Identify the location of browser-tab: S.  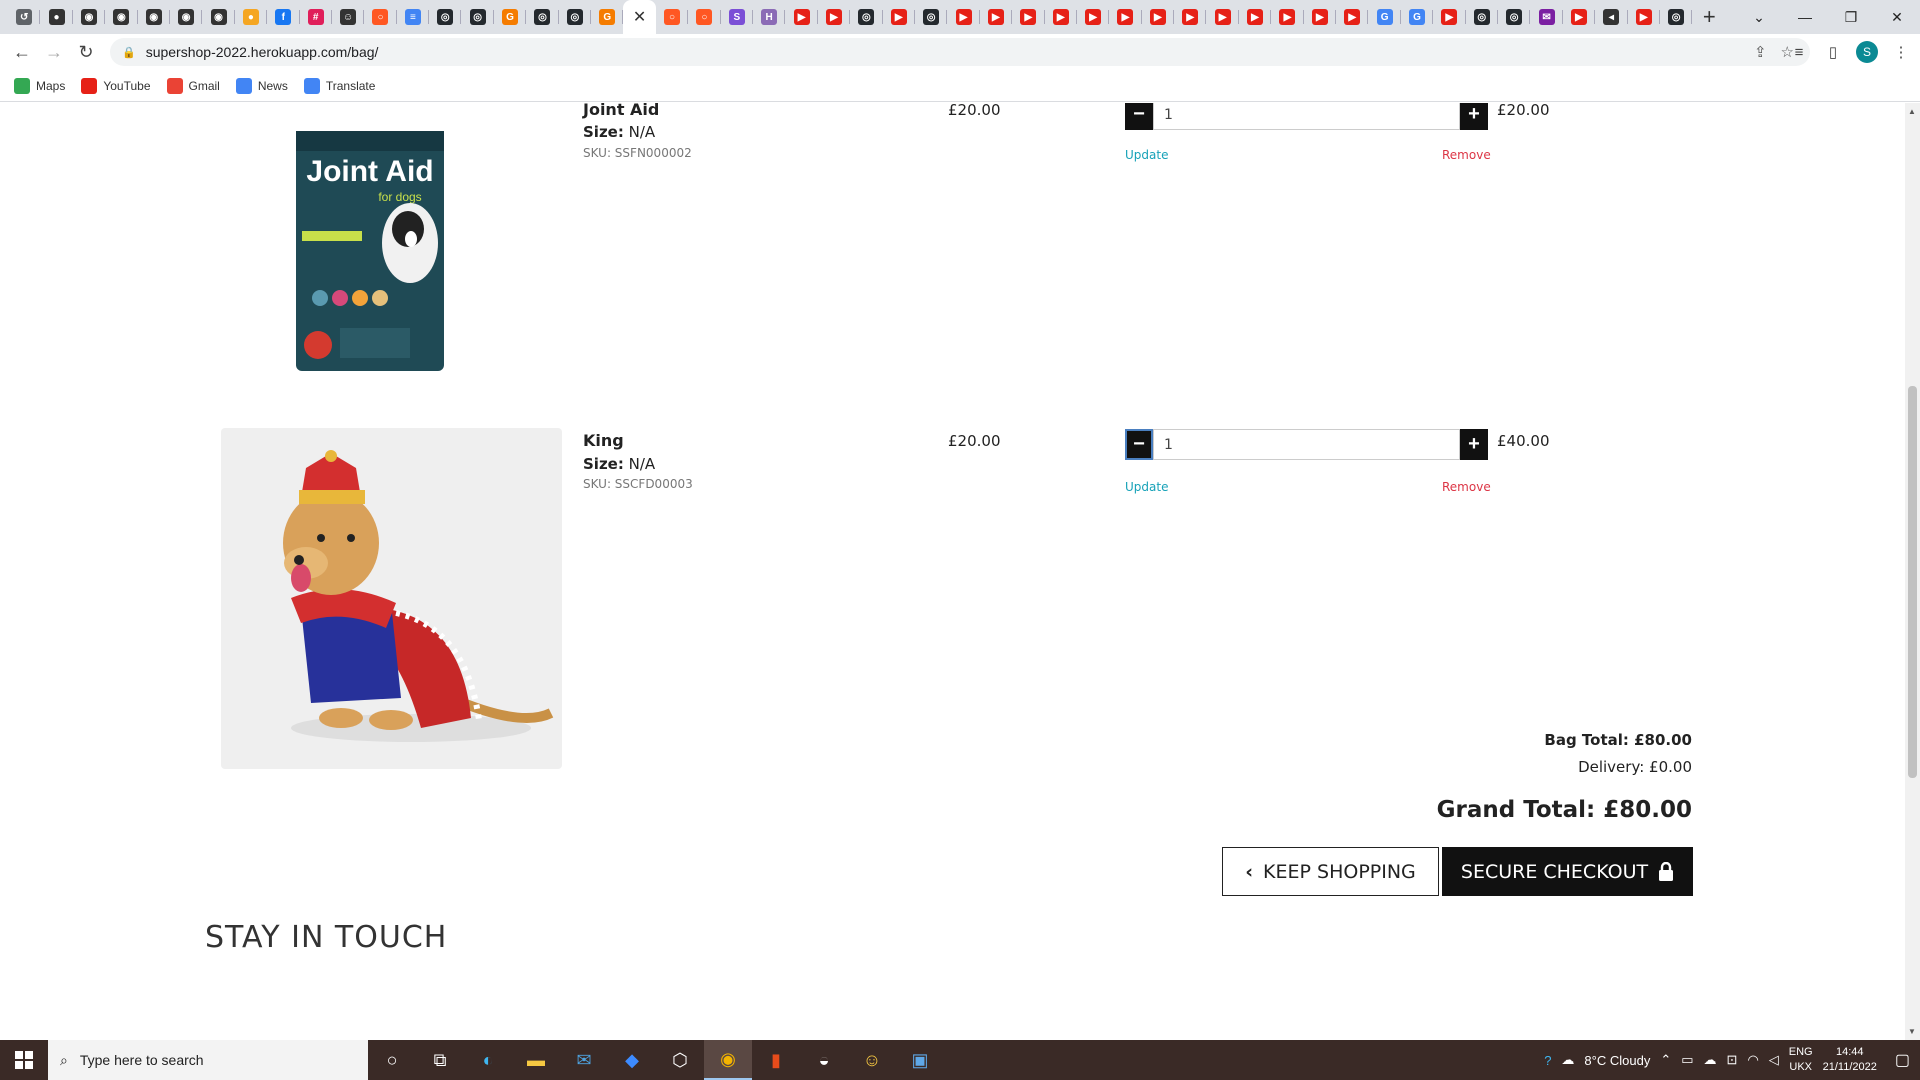
(737, 17).